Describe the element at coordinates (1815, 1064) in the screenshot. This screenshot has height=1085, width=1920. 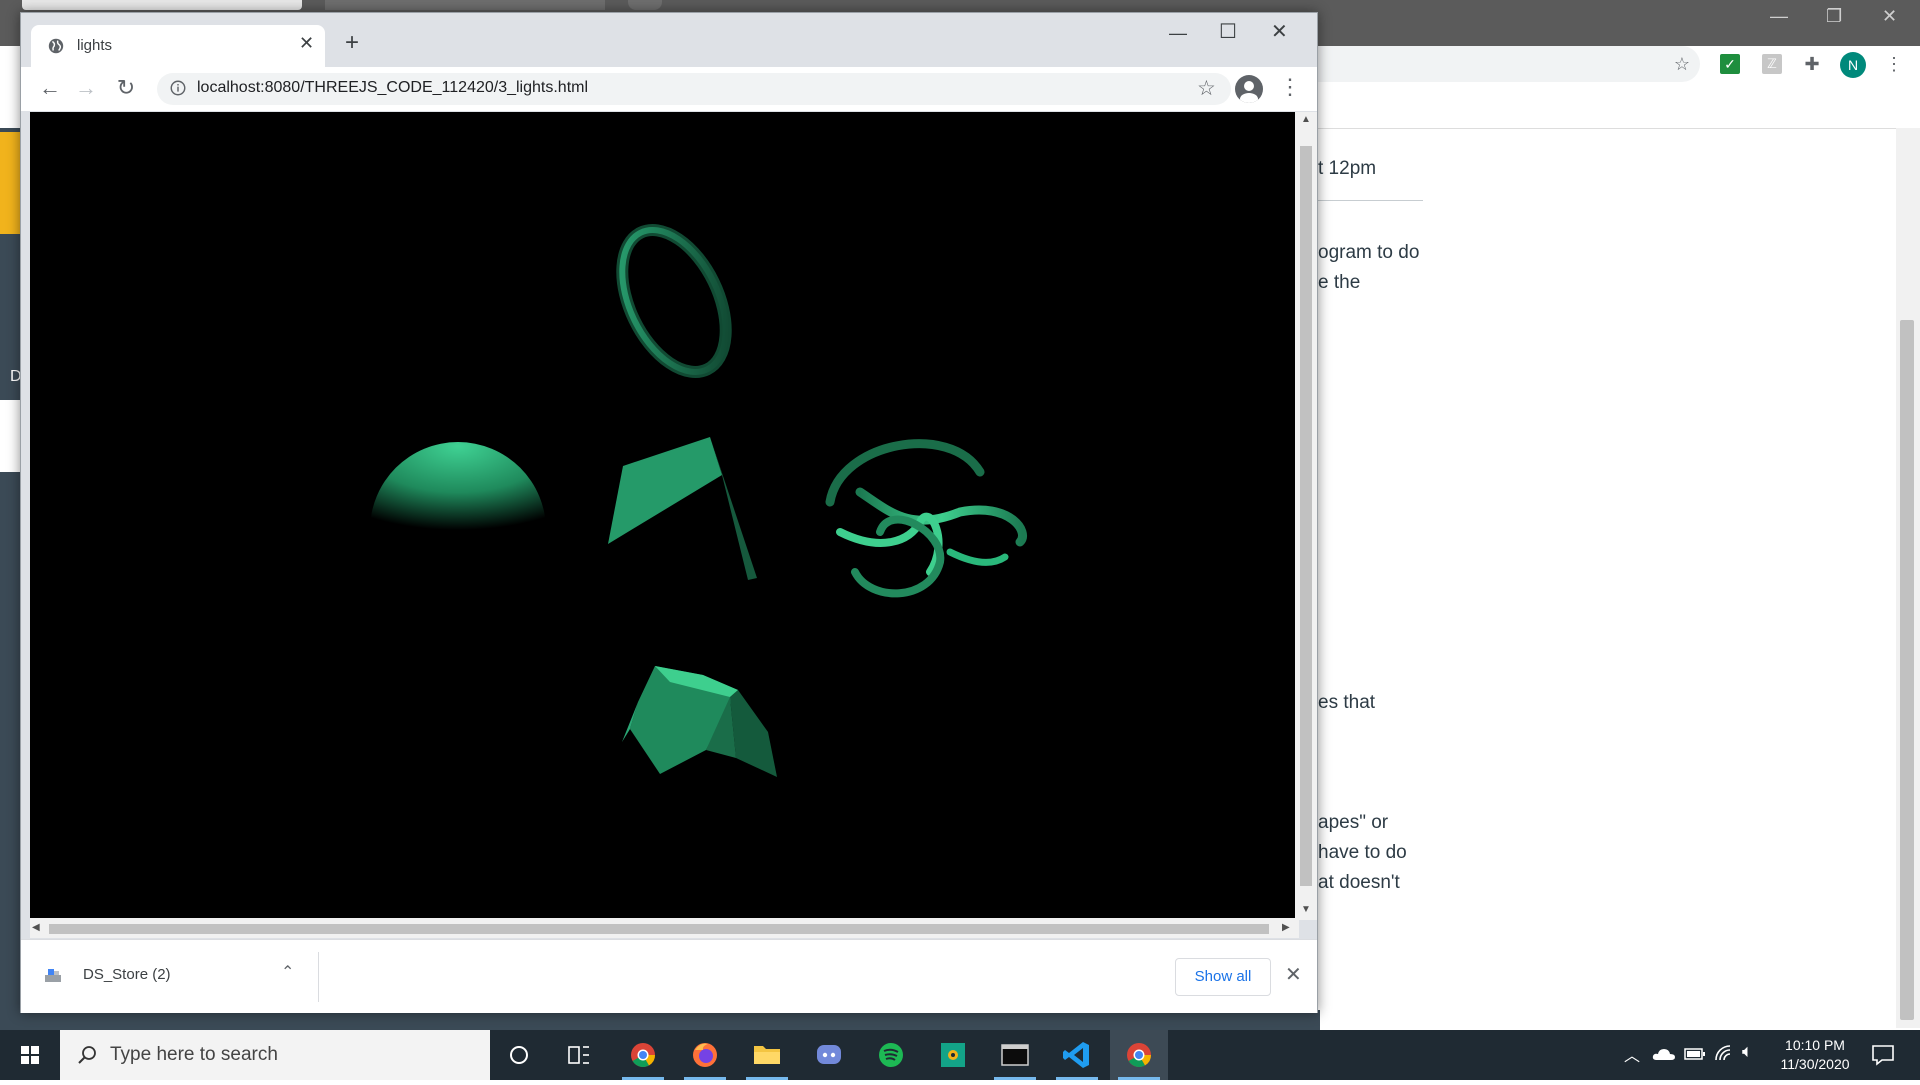
I see `clock-date: 11/30/2020` at that location.